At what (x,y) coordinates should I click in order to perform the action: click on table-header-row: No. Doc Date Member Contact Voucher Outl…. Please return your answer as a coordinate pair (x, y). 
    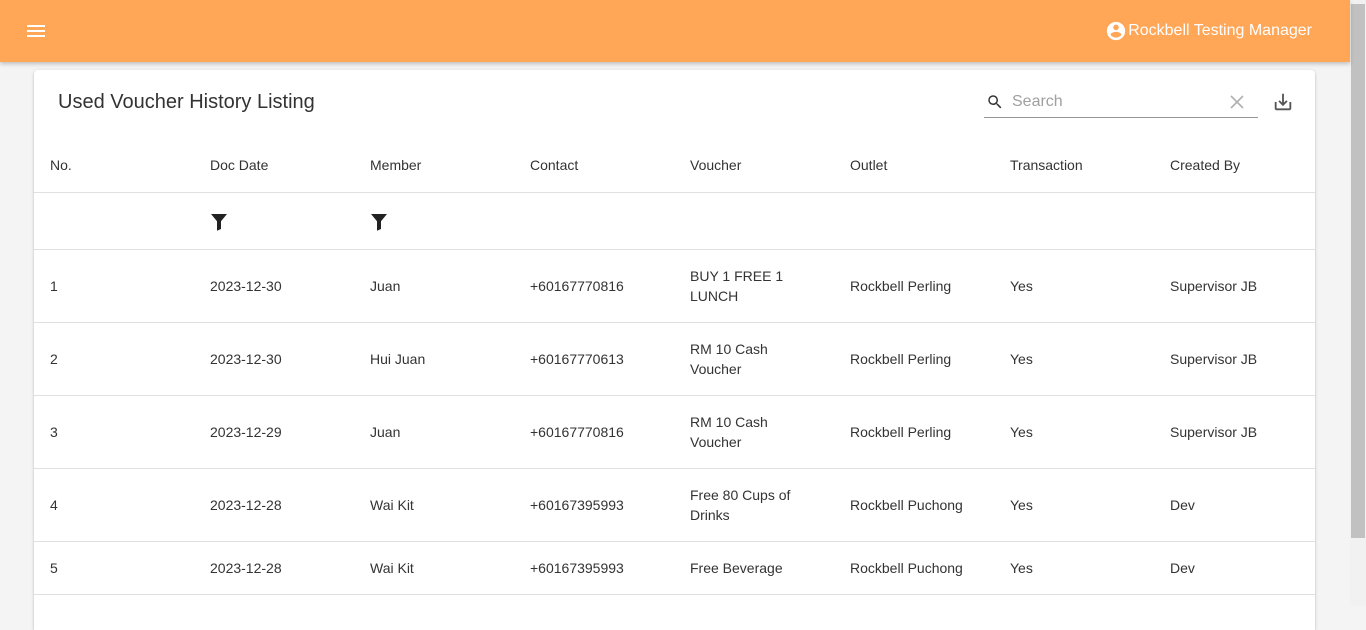
    Looking at the image, I should click on (674, 165).